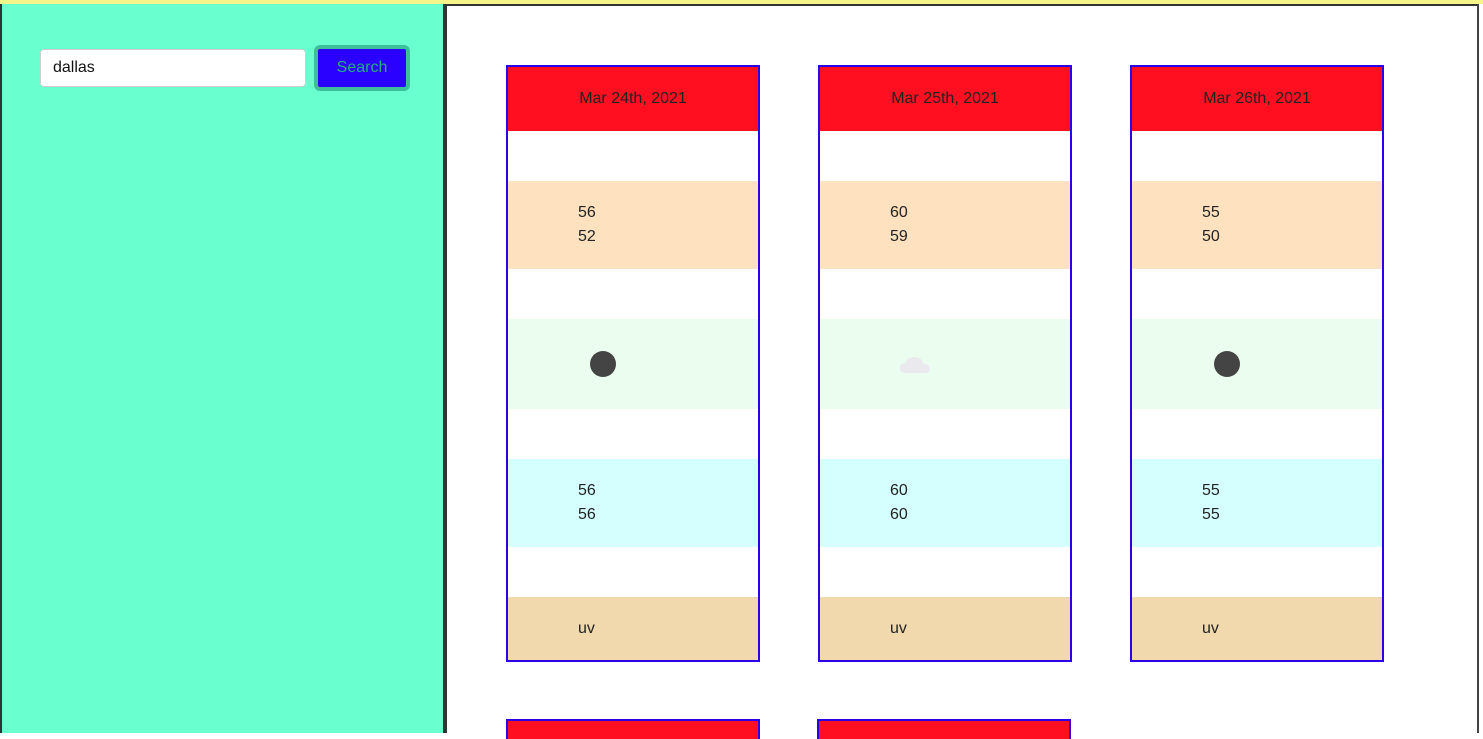 This screenshot has width=1483, height=739. Describe the element at coordinates (945, 99) in the screenshot. I see `card-date: Mar 25th, 2021` at that location.